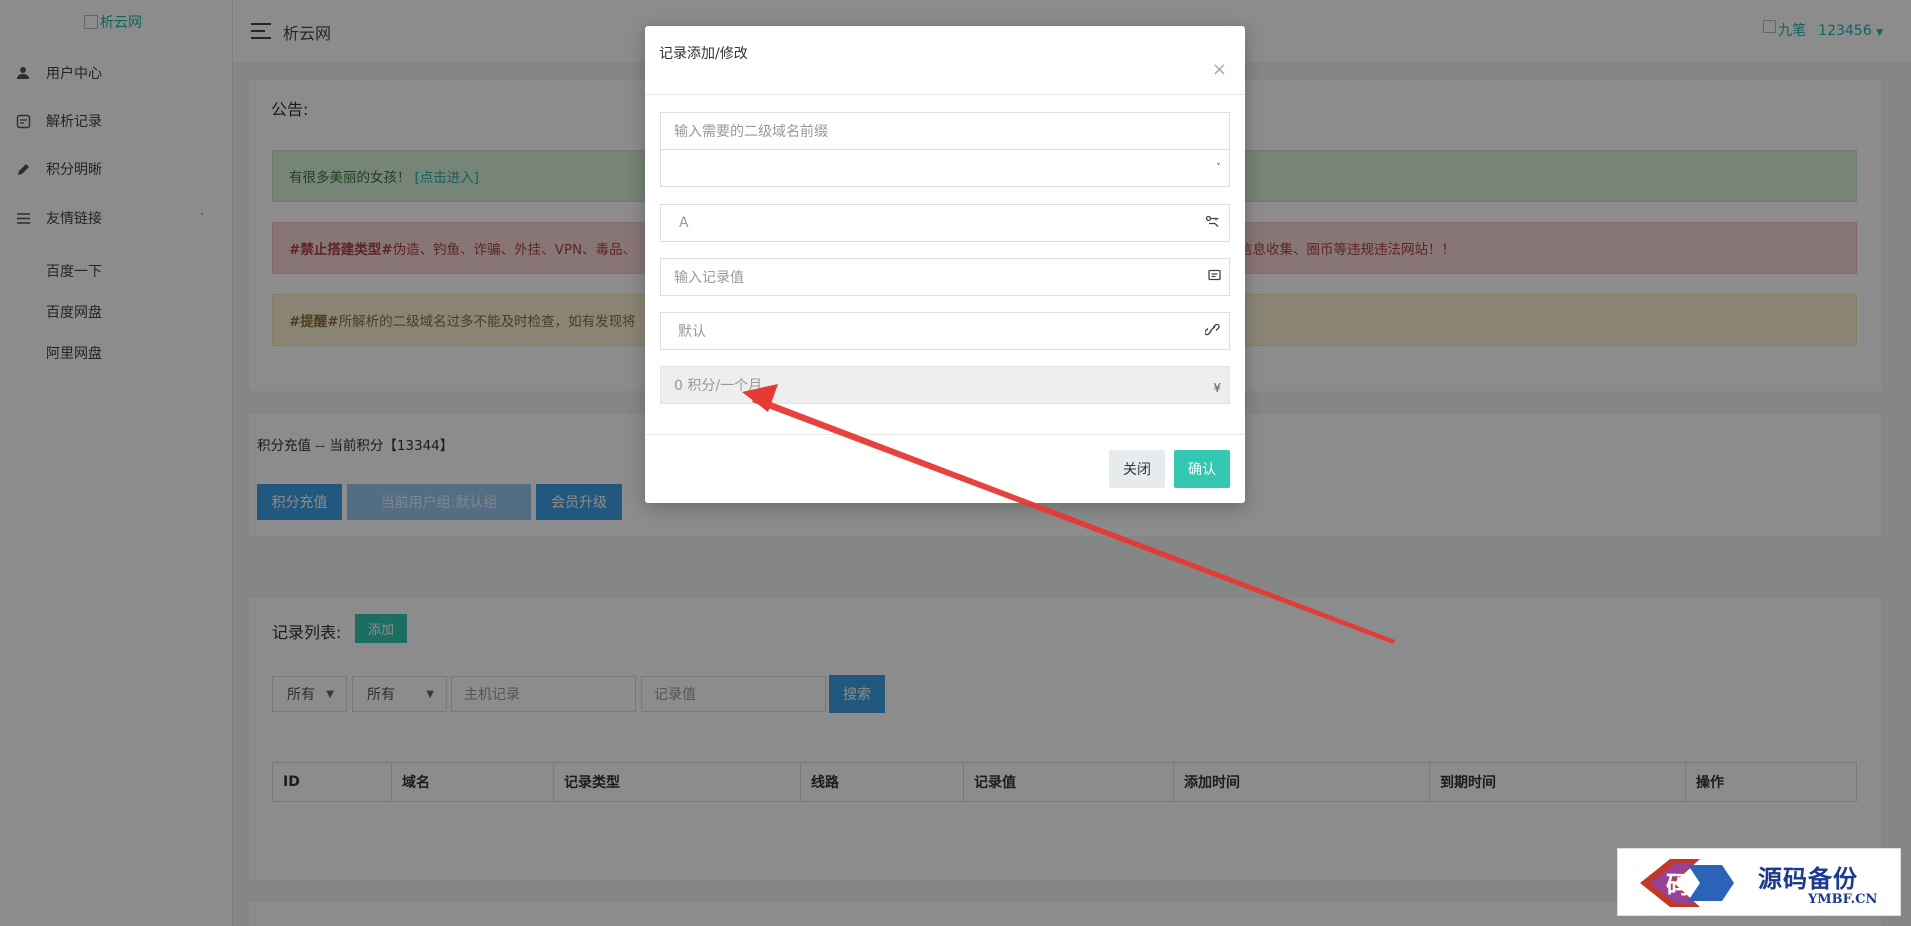  Describe the element at coordinates (703, 54) in the screenshot. I see `modal-title: 记录添加/修改` at that location.